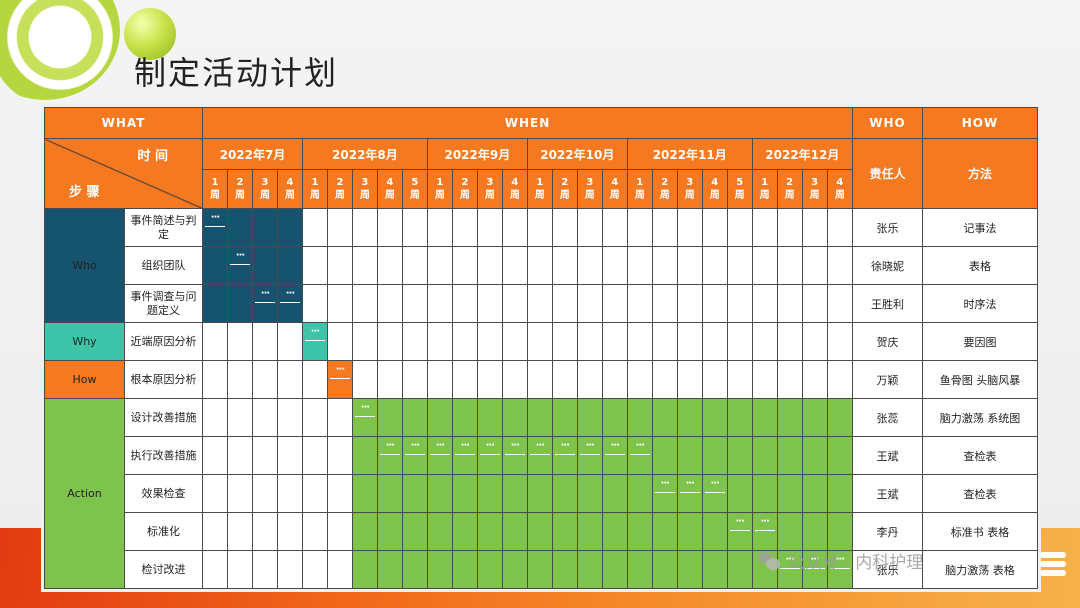  I want to click on slide-title: 制定活动计划, so click(236, 73).